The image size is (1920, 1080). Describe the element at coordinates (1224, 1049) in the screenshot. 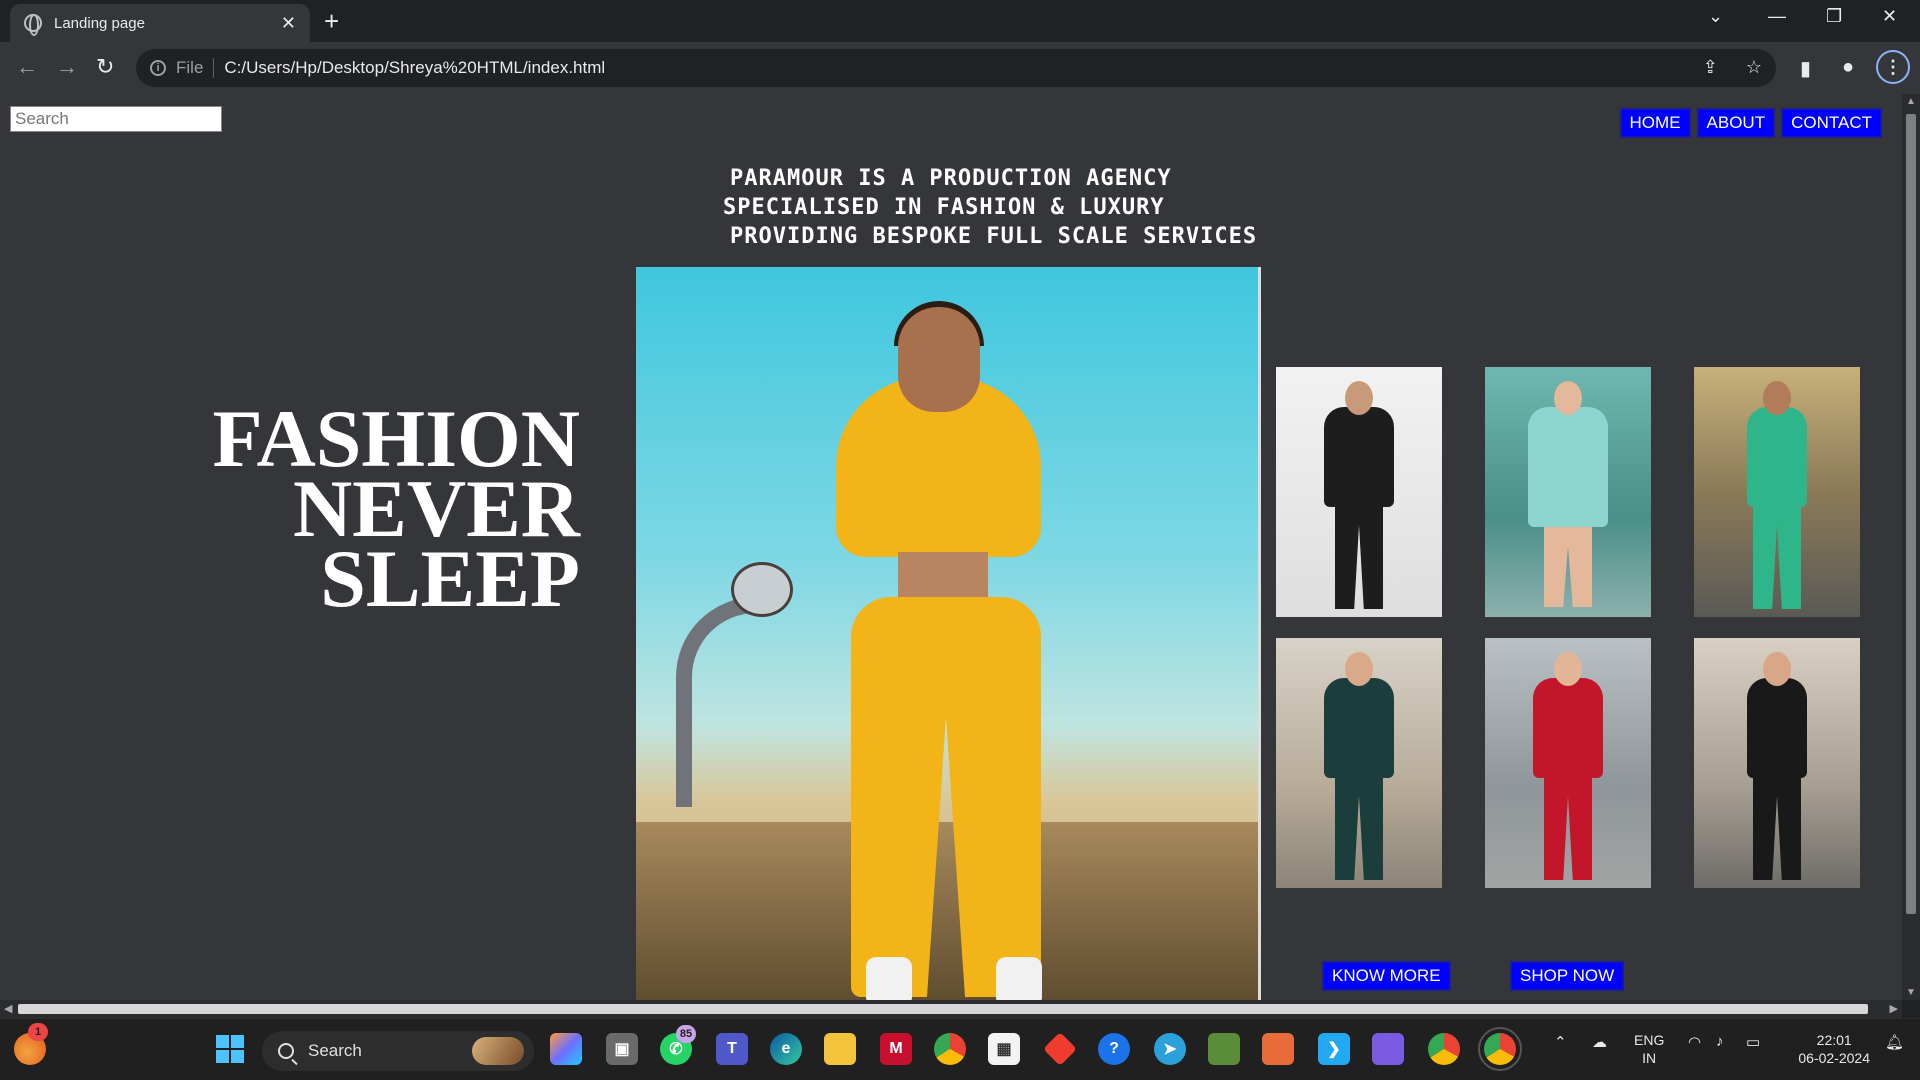

I see `game-icon` at that location.